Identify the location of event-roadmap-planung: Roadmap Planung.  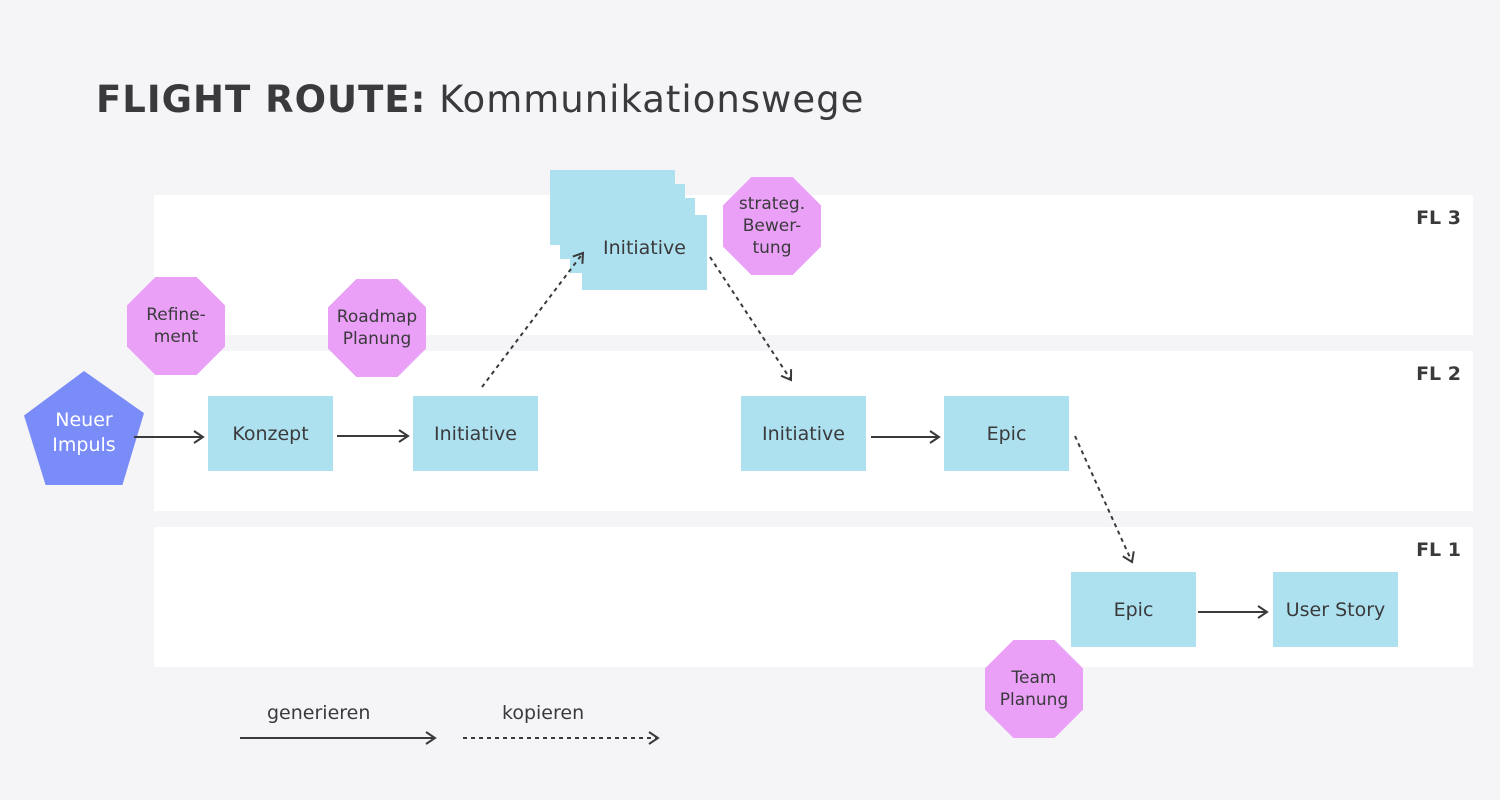
(377, 328).